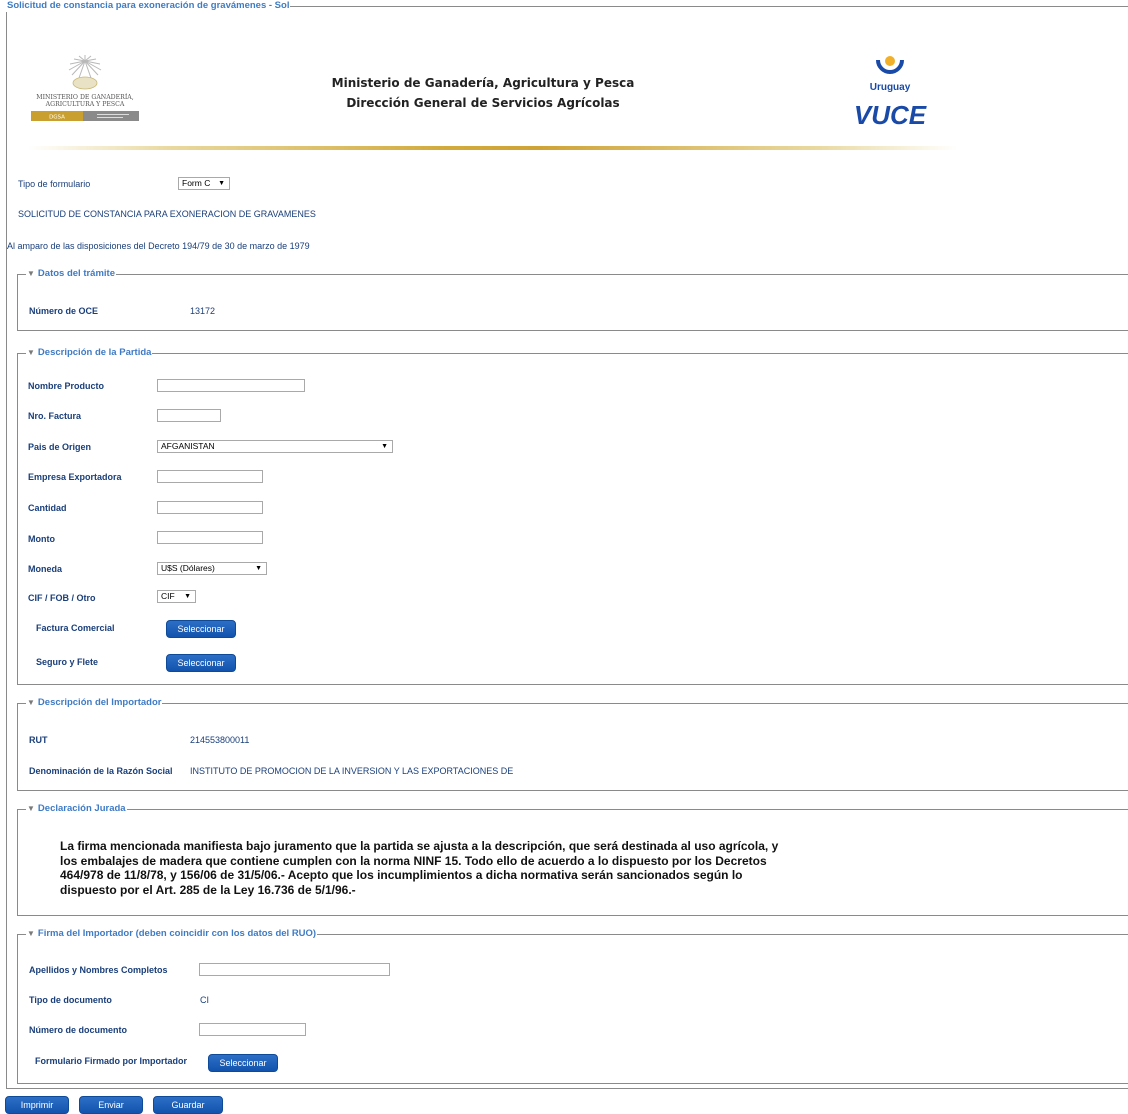 The height and width of the screenshot is (1114, 1128). I want to click on factura-comercial-select-button: Seleccionar, so click(201, 629).